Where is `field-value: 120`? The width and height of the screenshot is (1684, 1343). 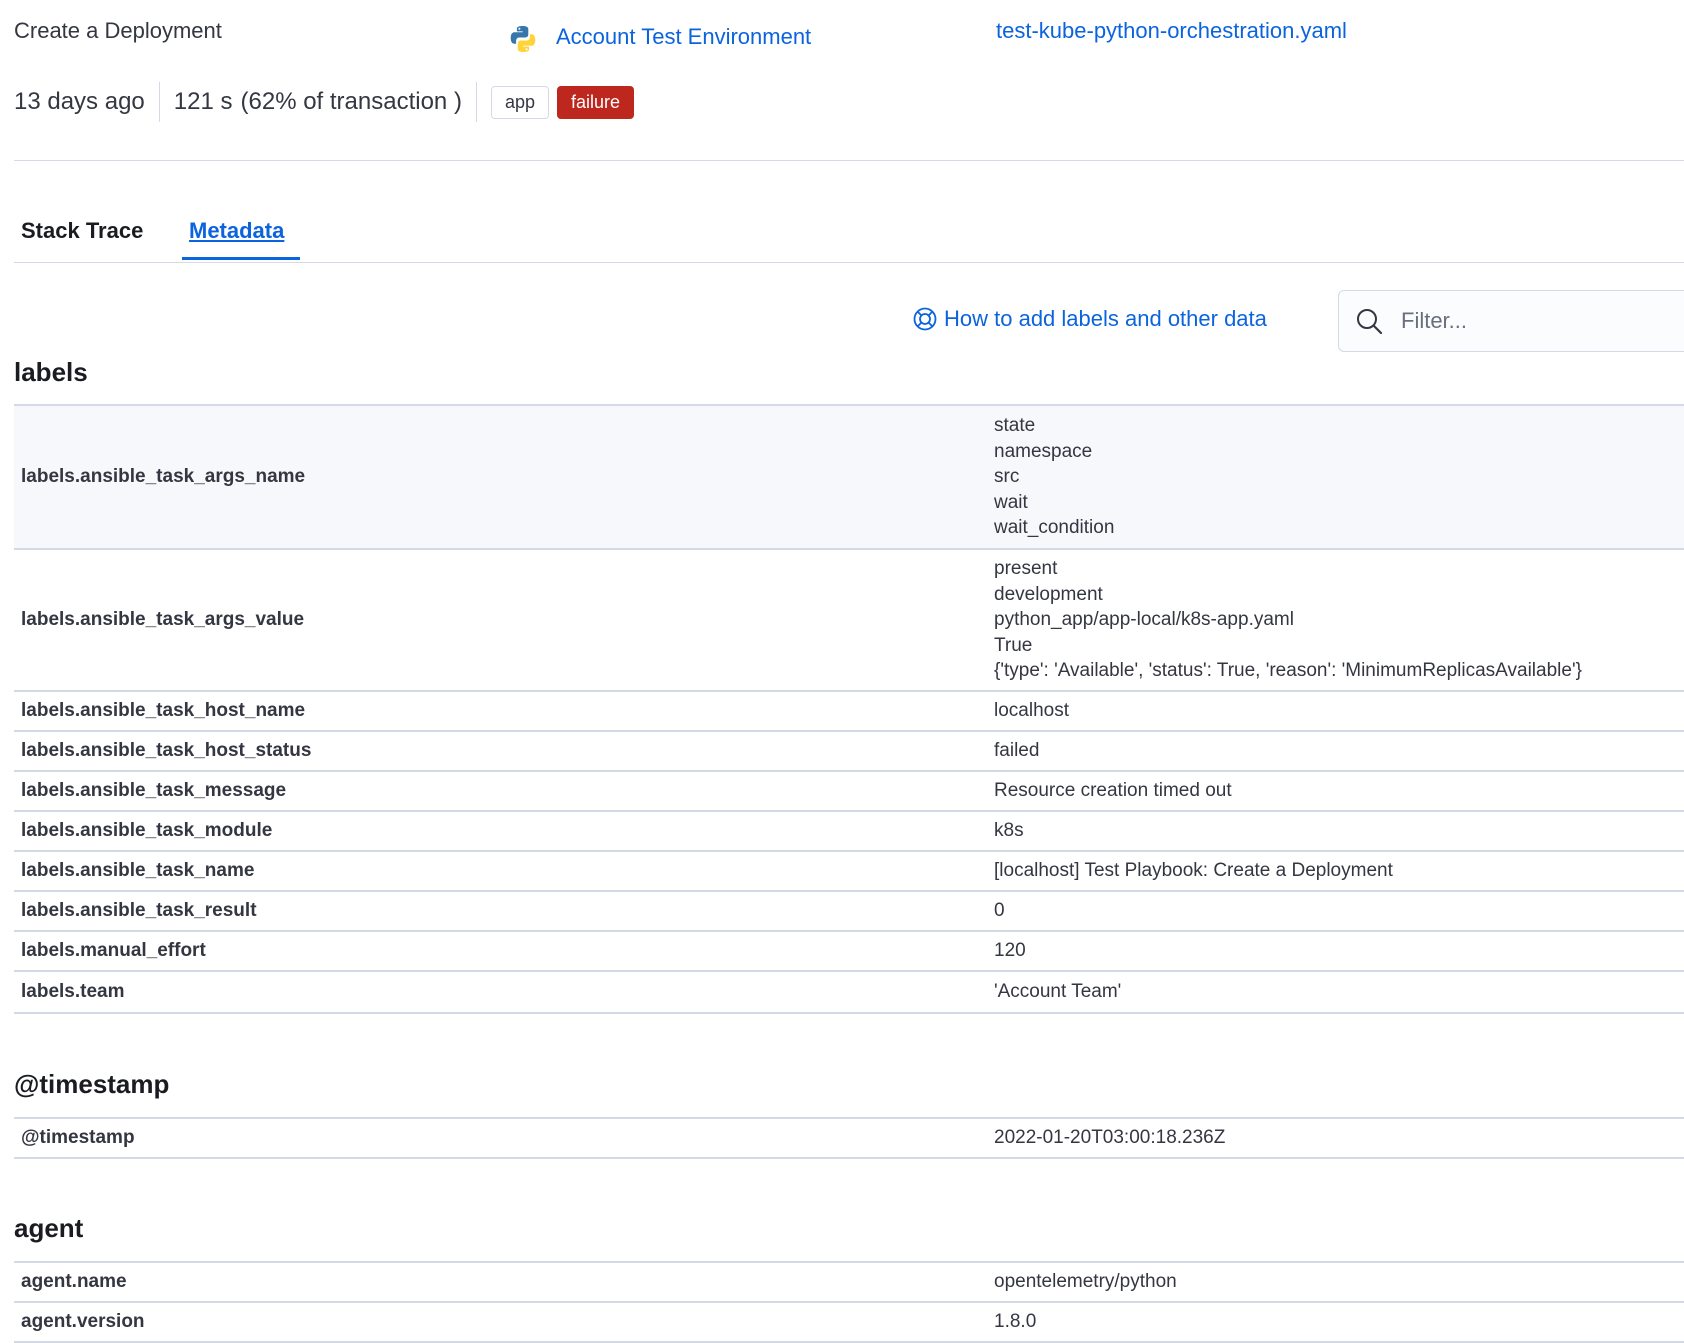
field-value: 120 is located at coordinates (1010, 951).